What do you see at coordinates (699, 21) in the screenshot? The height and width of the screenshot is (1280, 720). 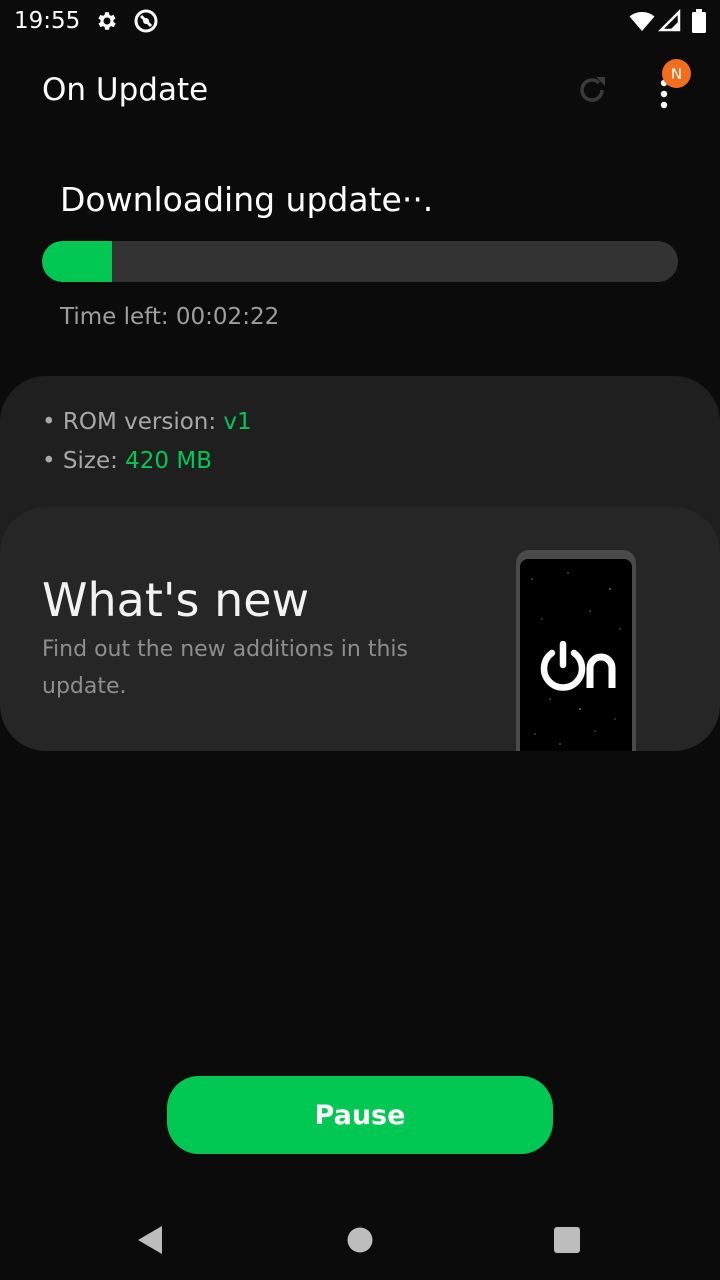 I see `battery-icon` at bounding box center [699, 21].